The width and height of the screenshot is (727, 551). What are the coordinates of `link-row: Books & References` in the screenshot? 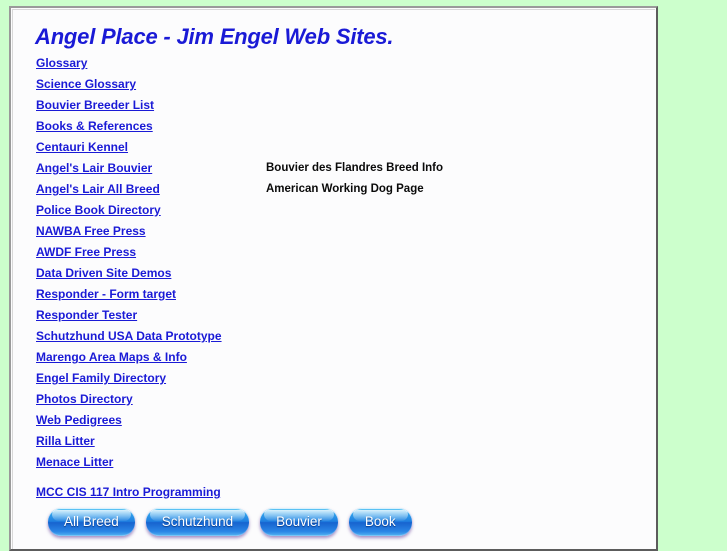 It's located at (336, 126).